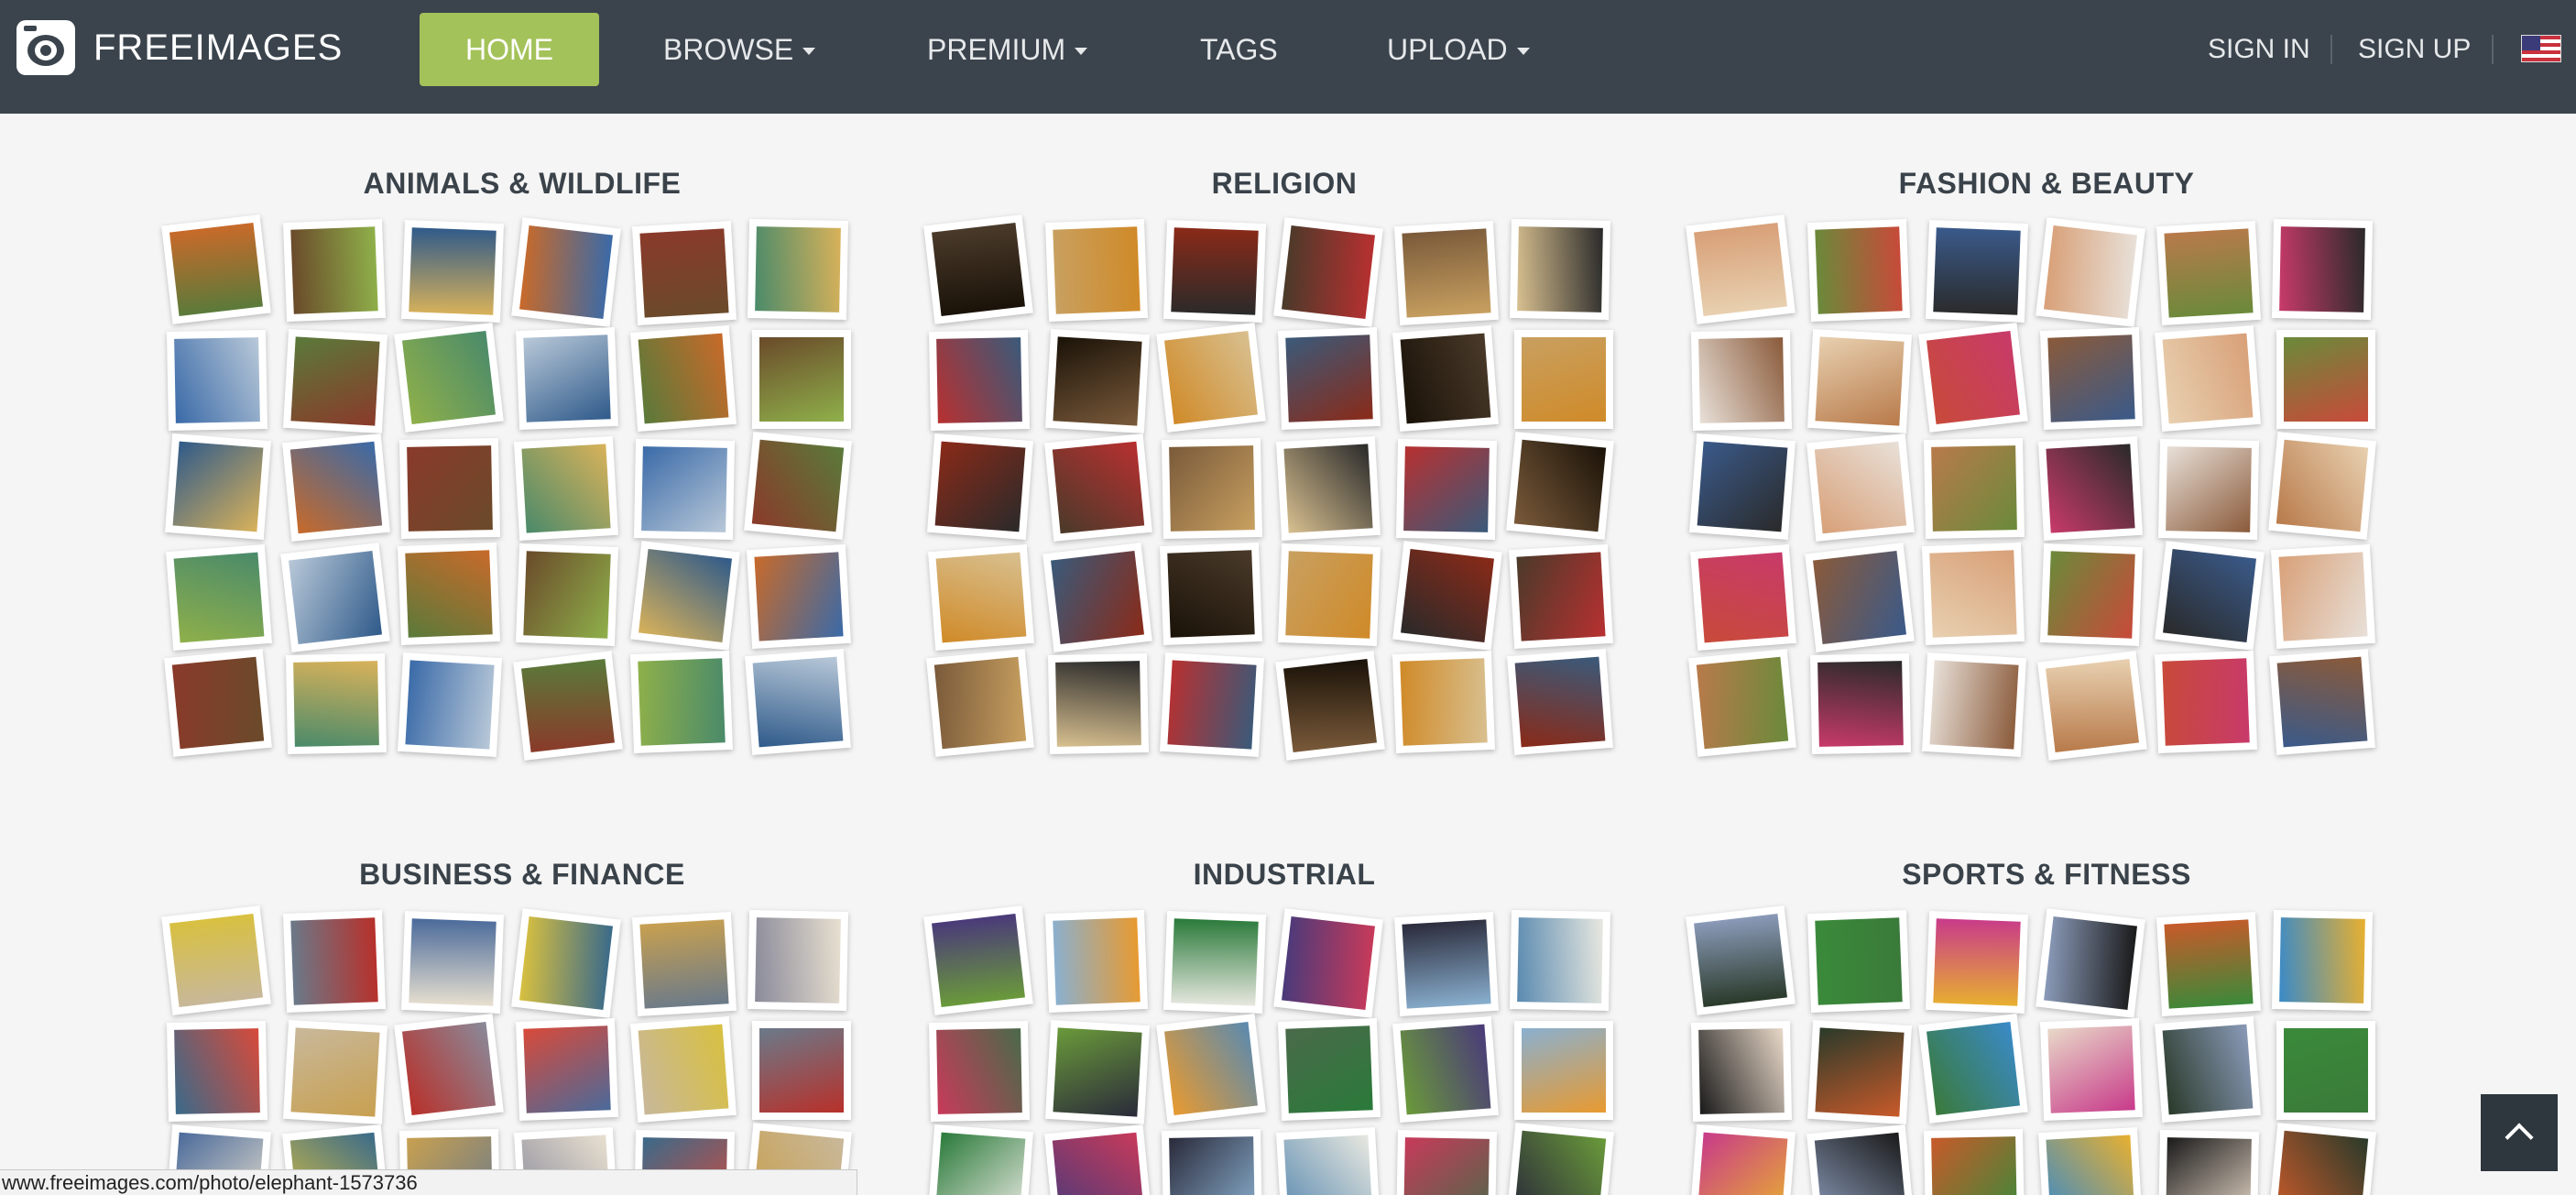 The width and height of the screenshot is (2576, 1195). What do you see at coordinates (740, 49) in the screenshot?
I see `nav-browse: BROWSE` at bounding box center [740, 49].